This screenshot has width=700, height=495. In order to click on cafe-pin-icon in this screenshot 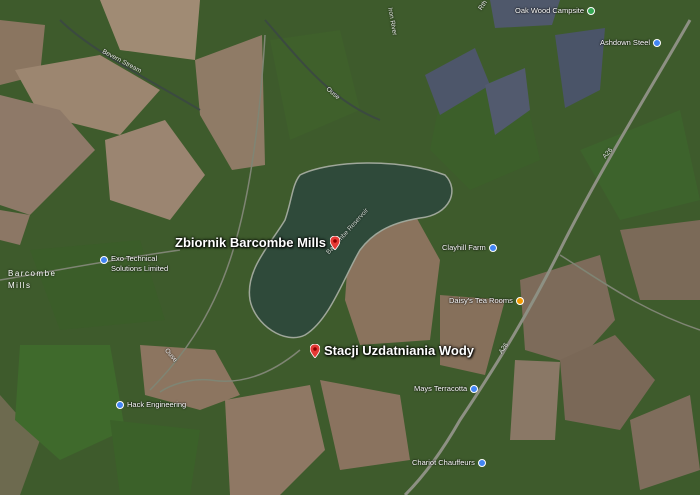, I will do `click(519, 300)`.